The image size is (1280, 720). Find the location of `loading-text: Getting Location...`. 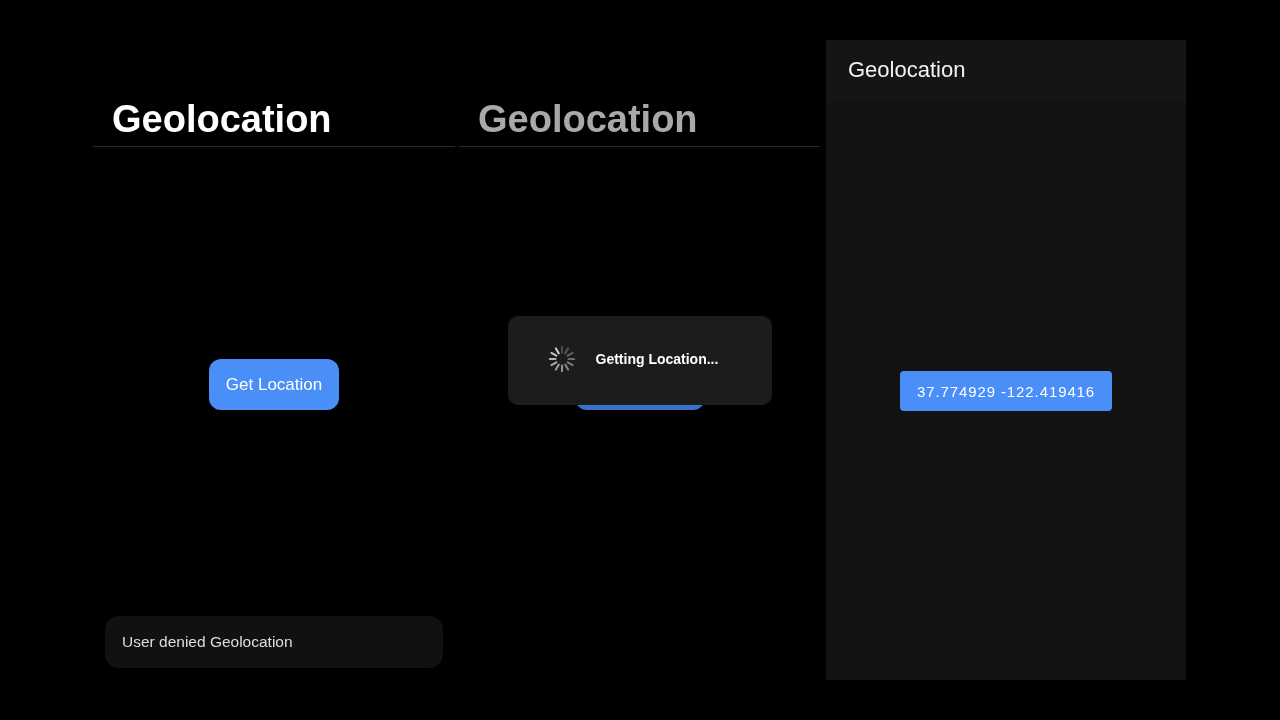

loading-text: Getting Location... is located at coordinates (657, 358).